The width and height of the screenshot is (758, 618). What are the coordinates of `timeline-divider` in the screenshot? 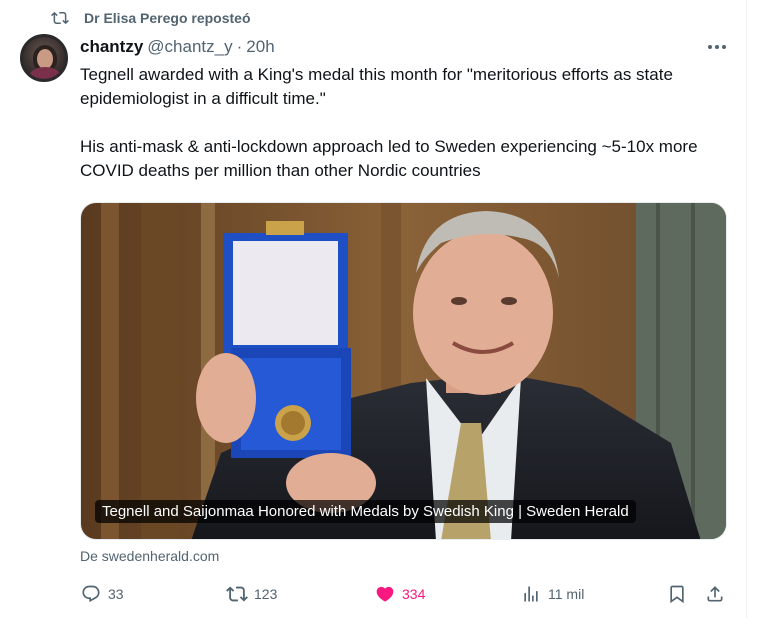 It's located at (746, 309).